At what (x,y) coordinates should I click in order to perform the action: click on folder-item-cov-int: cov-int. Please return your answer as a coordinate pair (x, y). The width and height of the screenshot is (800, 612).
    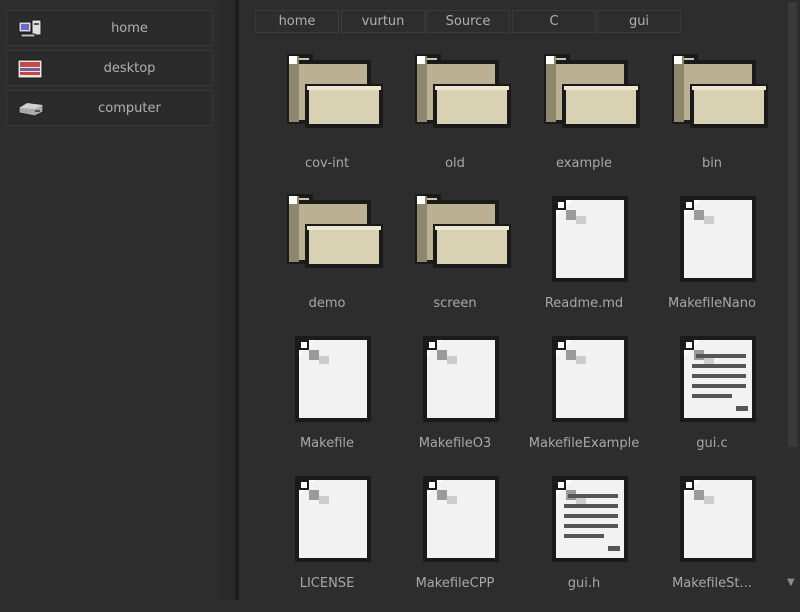
    Looking at the image, I should click on (327, 122).